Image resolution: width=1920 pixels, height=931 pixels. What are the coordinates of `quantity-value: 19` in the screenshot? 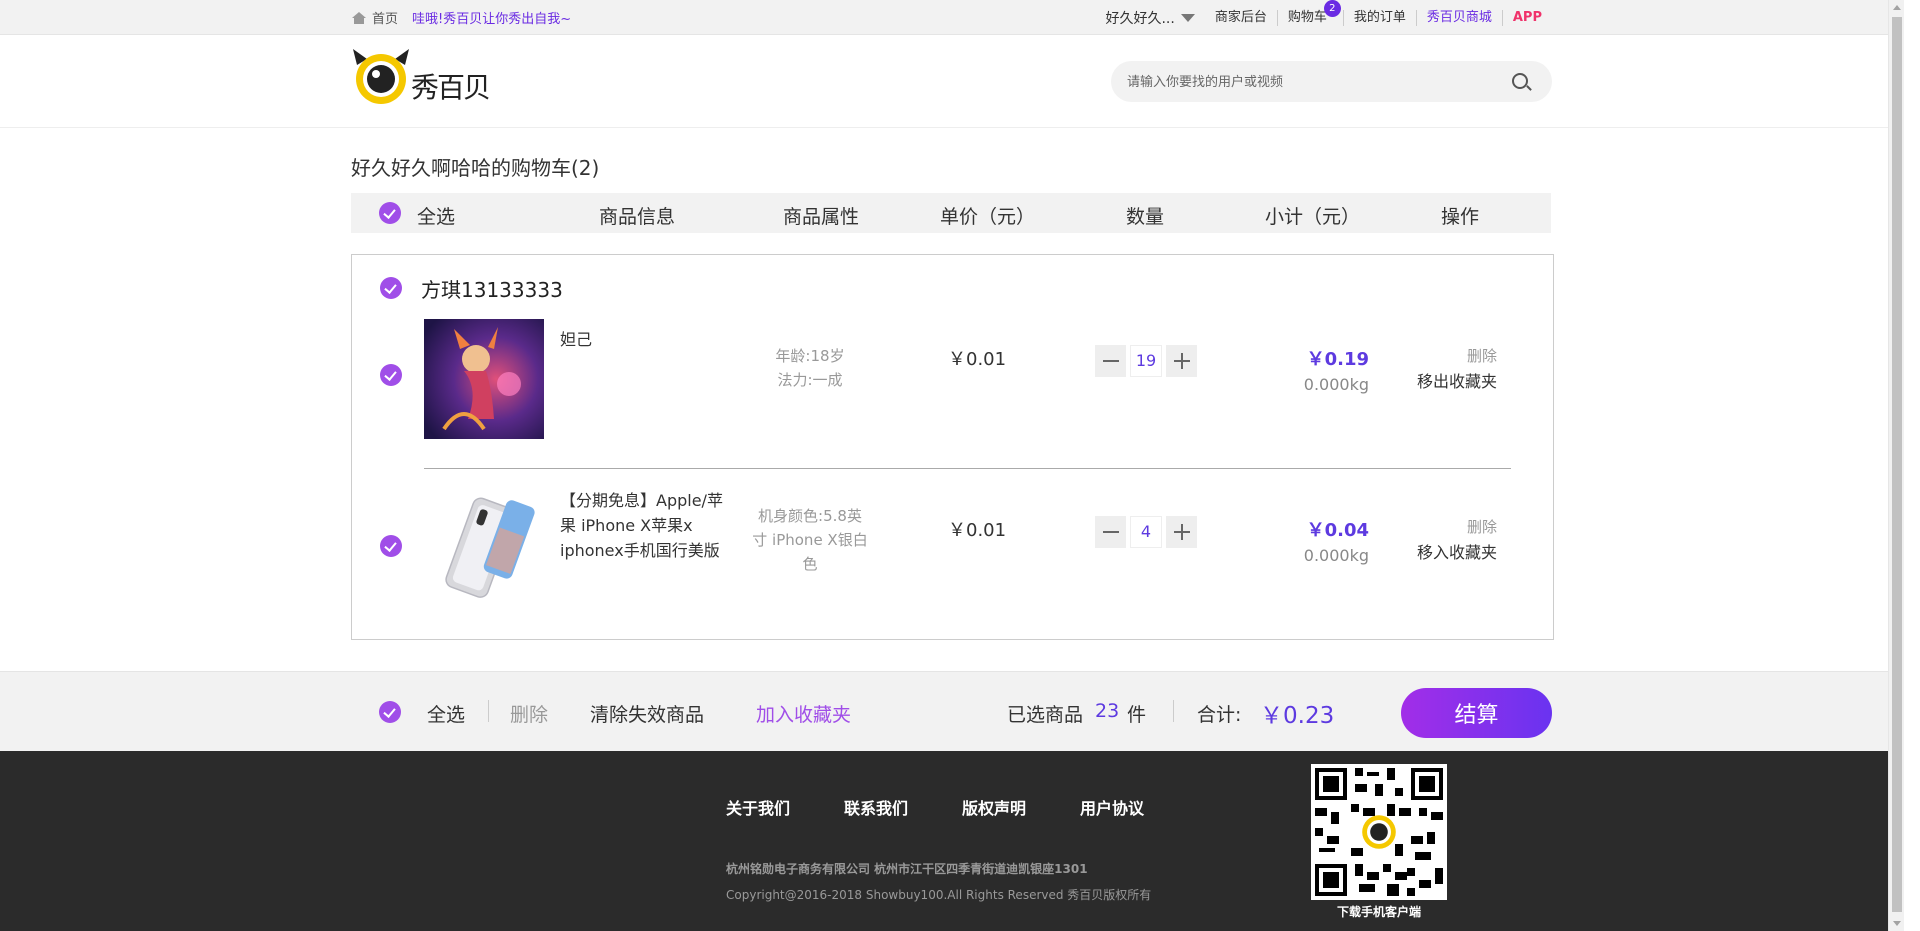 It's located at (1146, 361).